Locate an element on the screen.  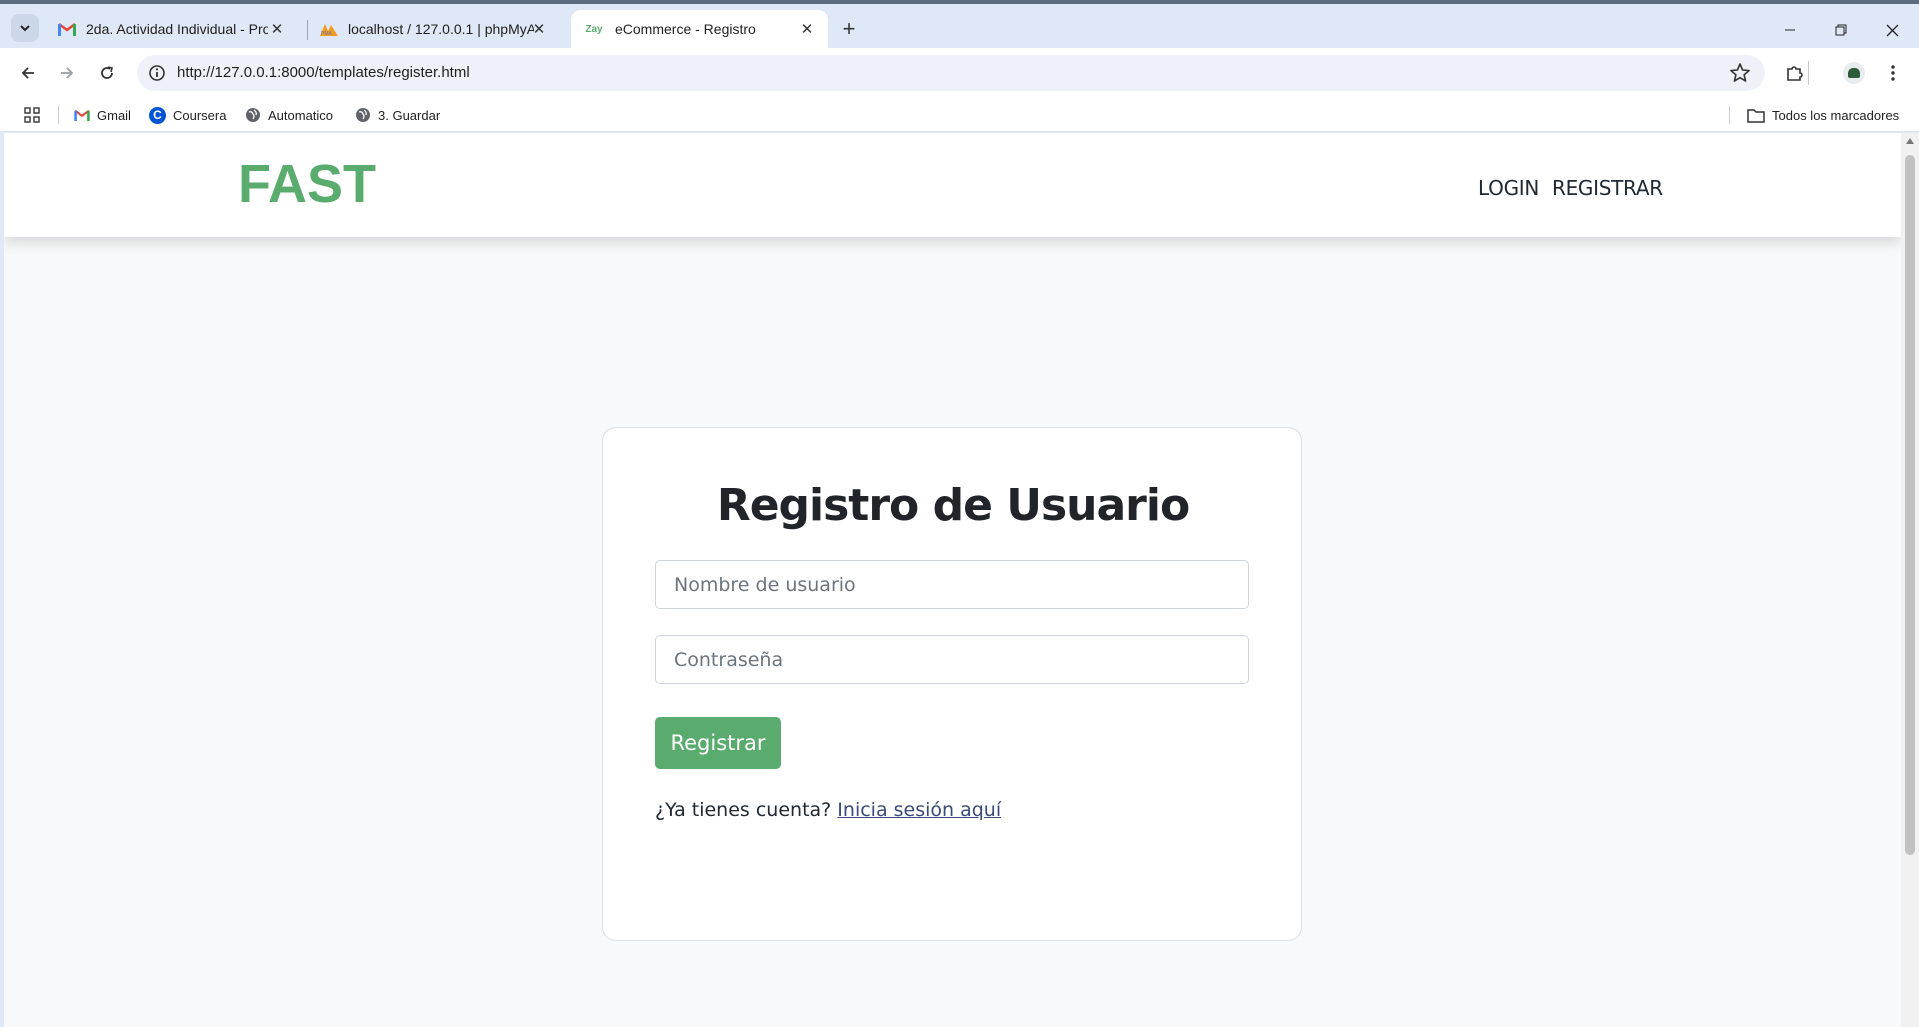
puzzle-icon is located at coordinates (1795, 73).